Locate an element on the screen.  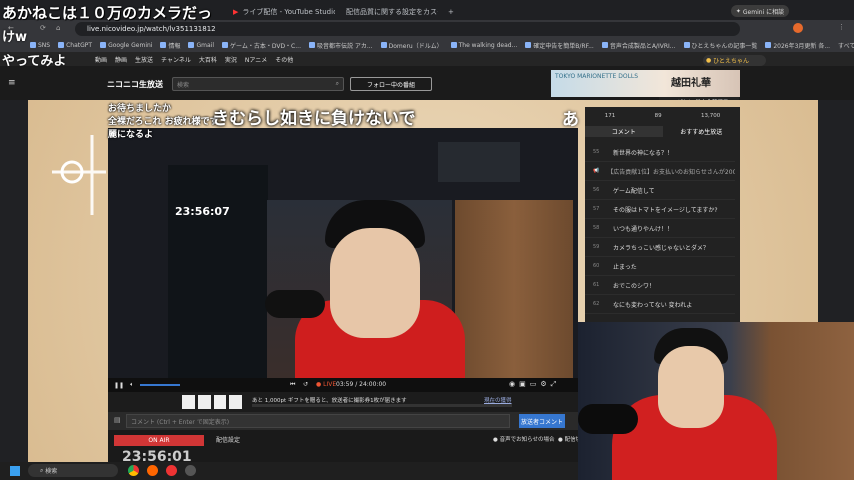
taskbar-search-label: 検索 is located at coordinates (51, 471).